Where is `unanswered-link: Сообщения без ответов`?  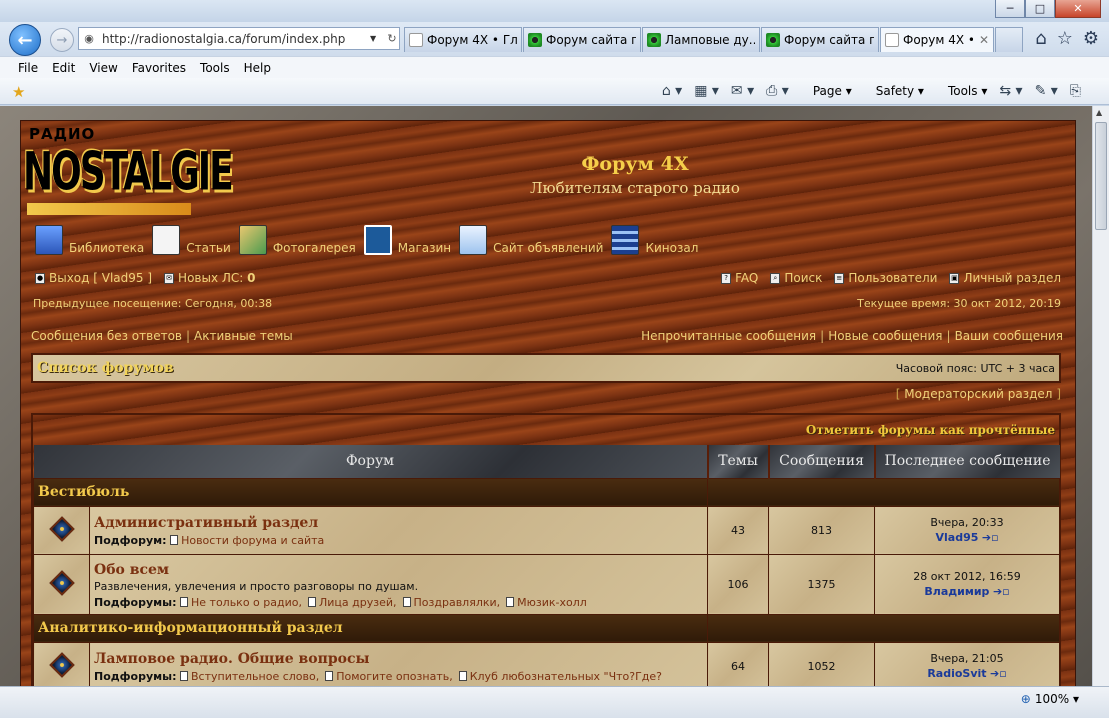
unanswered-link: Сообщения без ответов is located at coordinates (106, 336).